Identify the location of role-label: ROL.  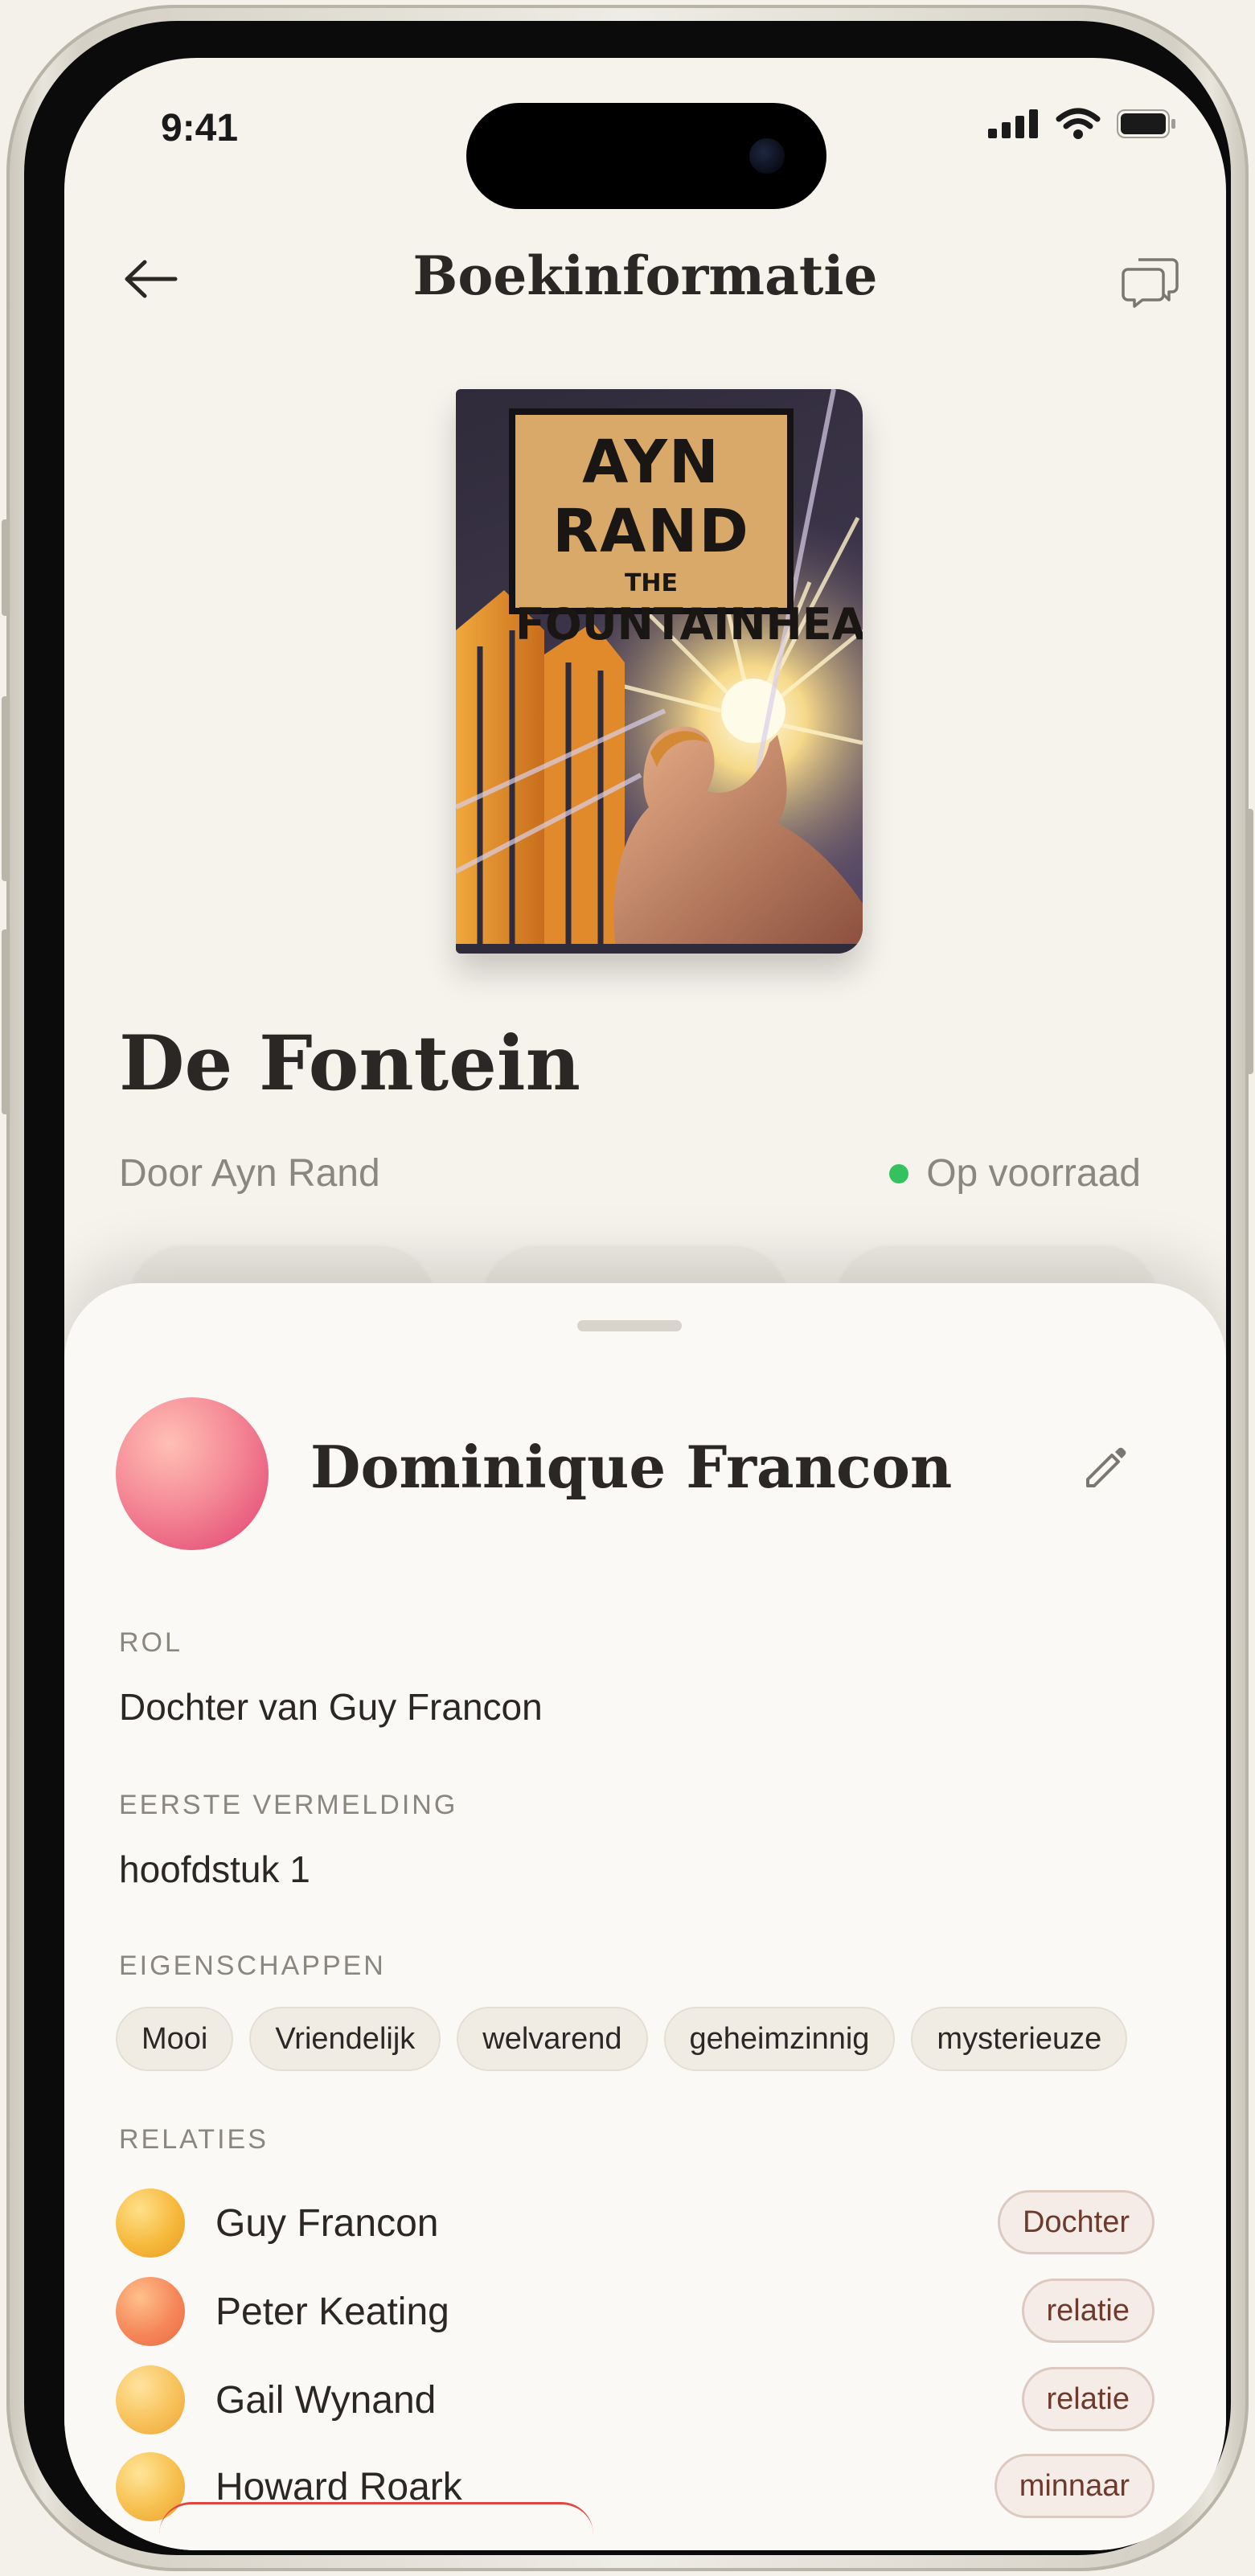
(151, 1642).